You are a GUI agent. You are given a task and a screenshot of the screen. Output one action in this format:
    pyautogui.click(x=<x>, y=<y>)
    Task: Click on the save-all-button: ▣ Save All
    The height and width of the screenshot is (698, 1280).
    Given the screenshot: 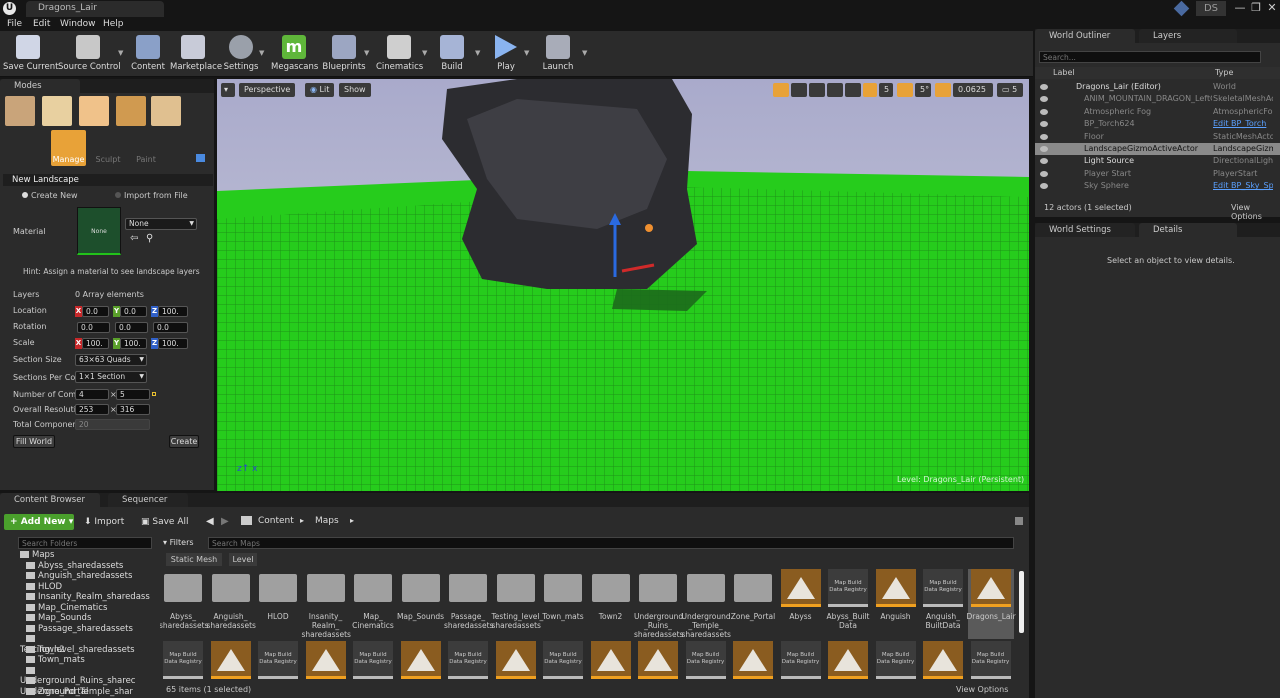 What is the action you would take?
    pyautogui.click(x=169, y=522)
    